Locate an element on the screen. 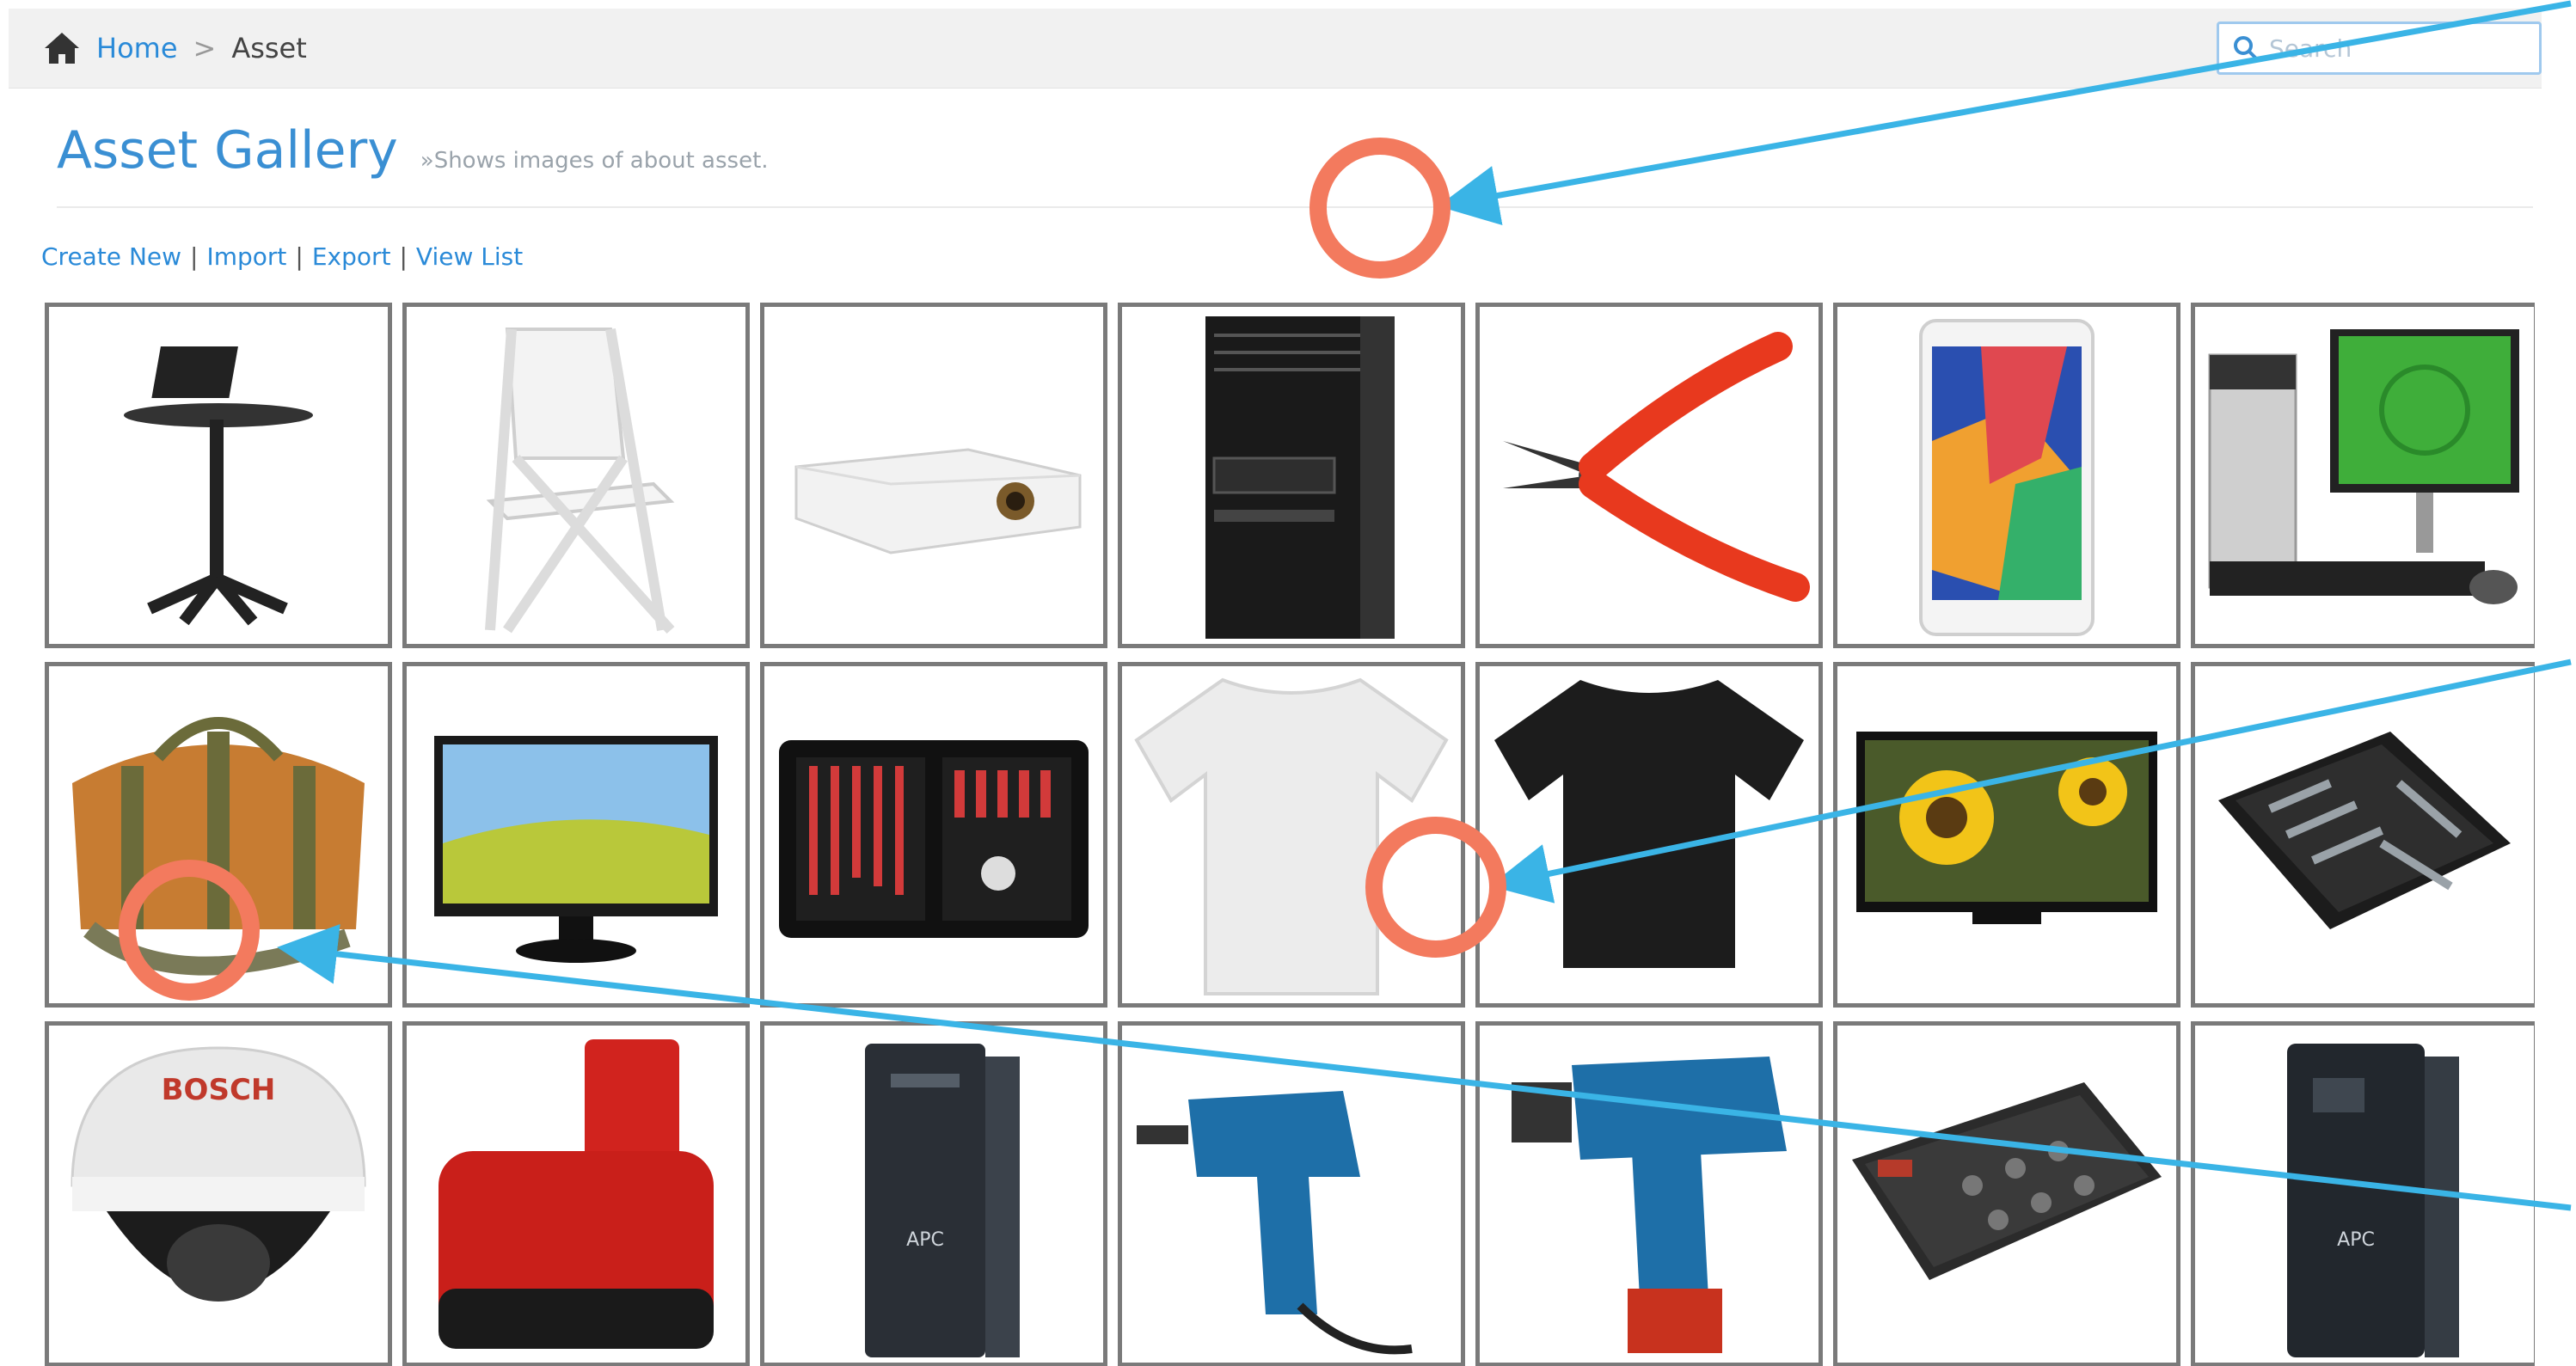  cordless-drill-image is located at coordinates (1649, 1205).